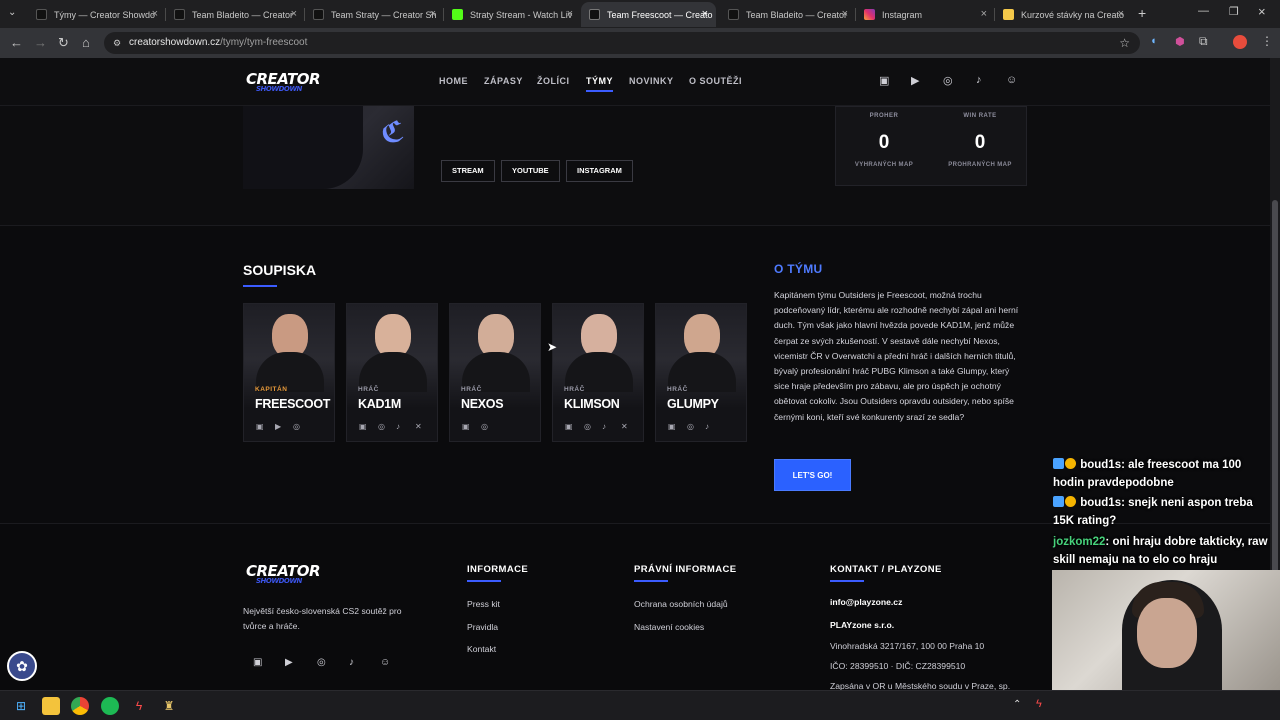  Describe the element at coordinates (1203, 11) in the screenshot. I see `minimize-window-icon: —` at that location.